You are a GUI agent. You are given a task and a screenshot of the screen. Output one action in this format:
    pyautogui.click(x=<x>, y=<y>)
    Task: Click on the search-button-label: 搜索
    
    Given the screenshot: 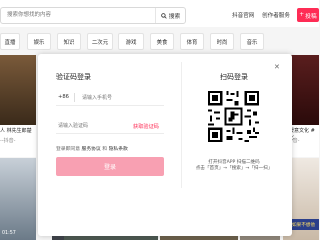 What is the action you would take?
    pyautogui.click(x=174, y=17)
    